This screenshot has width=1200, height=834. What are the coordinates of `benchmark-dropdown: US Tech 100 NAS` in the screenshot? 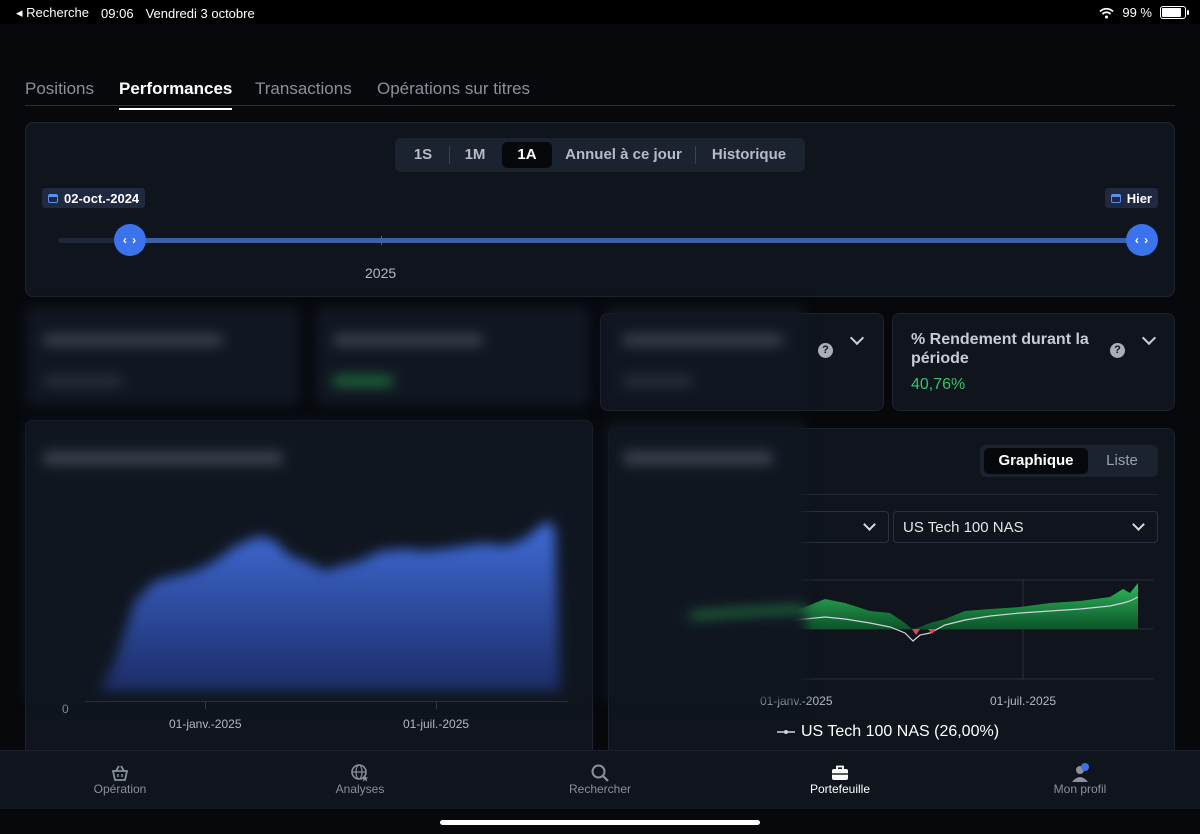 It's located at (1025, 527).